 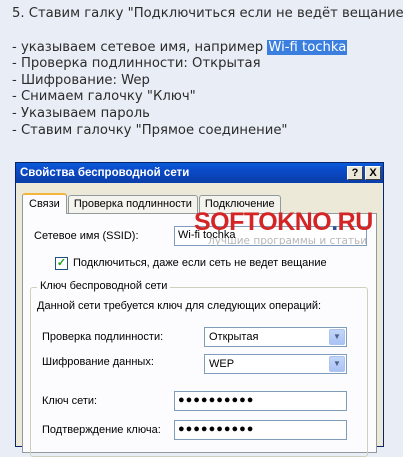 I want to click on auth-select: Открытая ▼, so click(x=275, y=337).